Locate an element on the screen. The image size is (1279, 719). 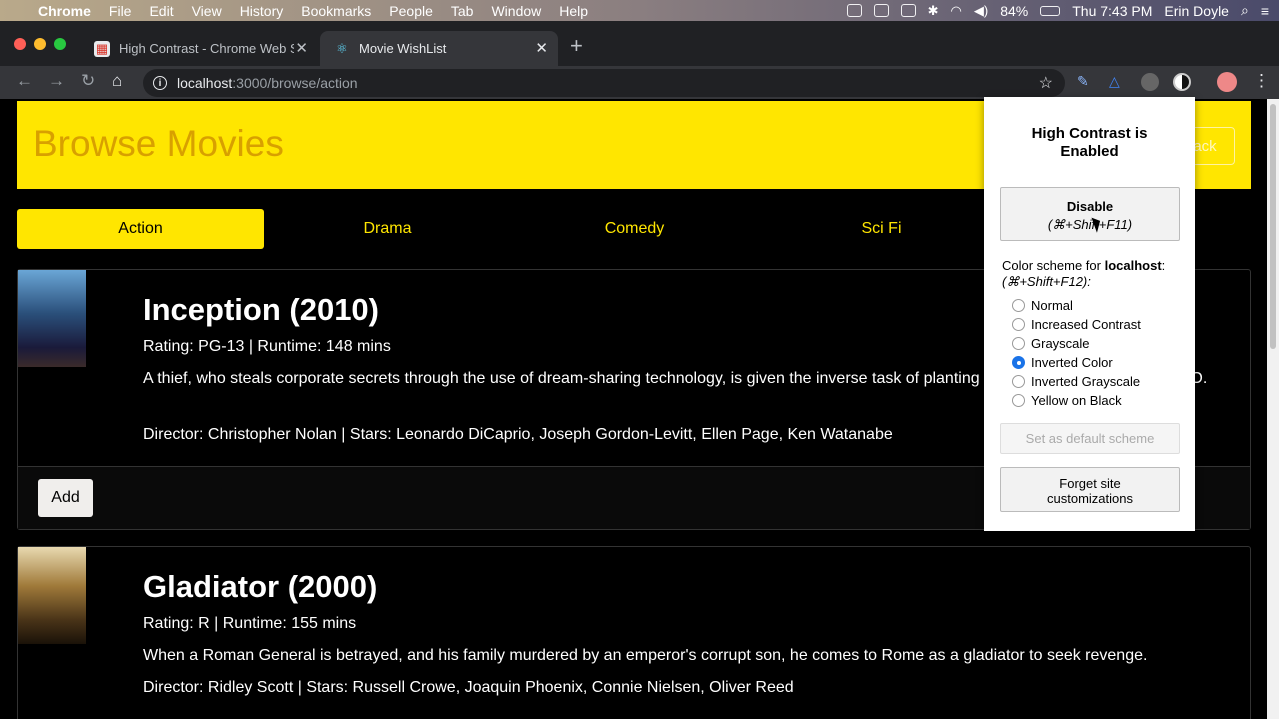
radio-label: Normal is located at coordinates (1052, 305).